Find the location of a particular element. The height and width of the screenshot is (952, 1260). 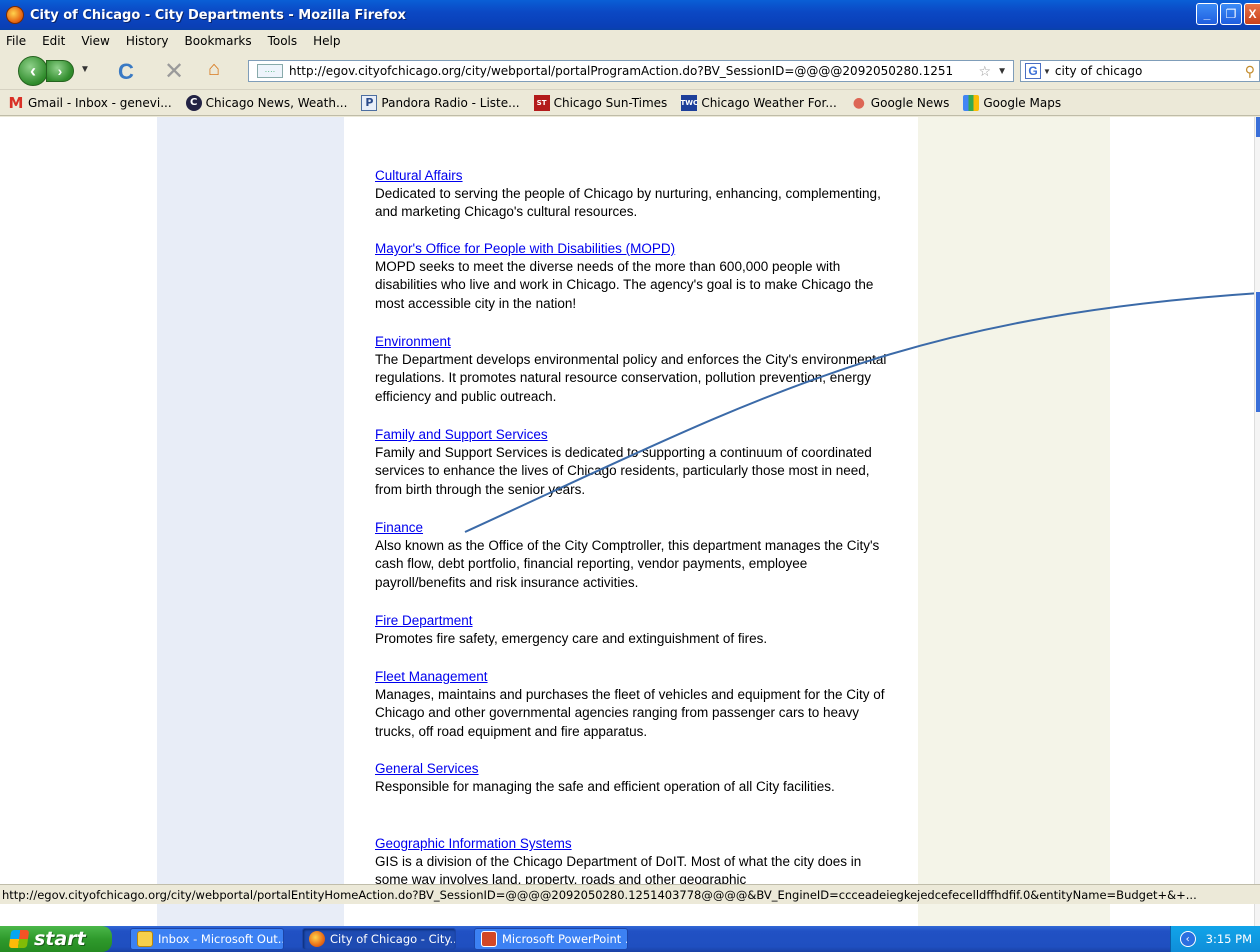

link-environment: Environment is located at coordinates (635, 342).